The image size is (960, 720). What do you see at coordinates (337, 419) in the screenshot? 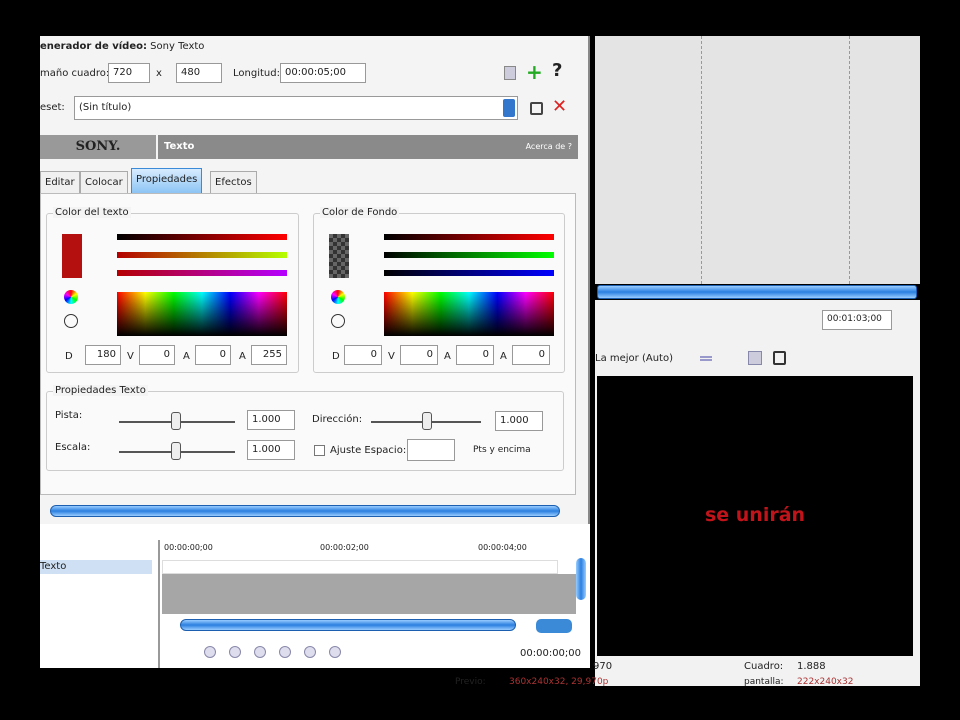
I see `direccion-label: Dirección:` at bounding box center [337, 419].